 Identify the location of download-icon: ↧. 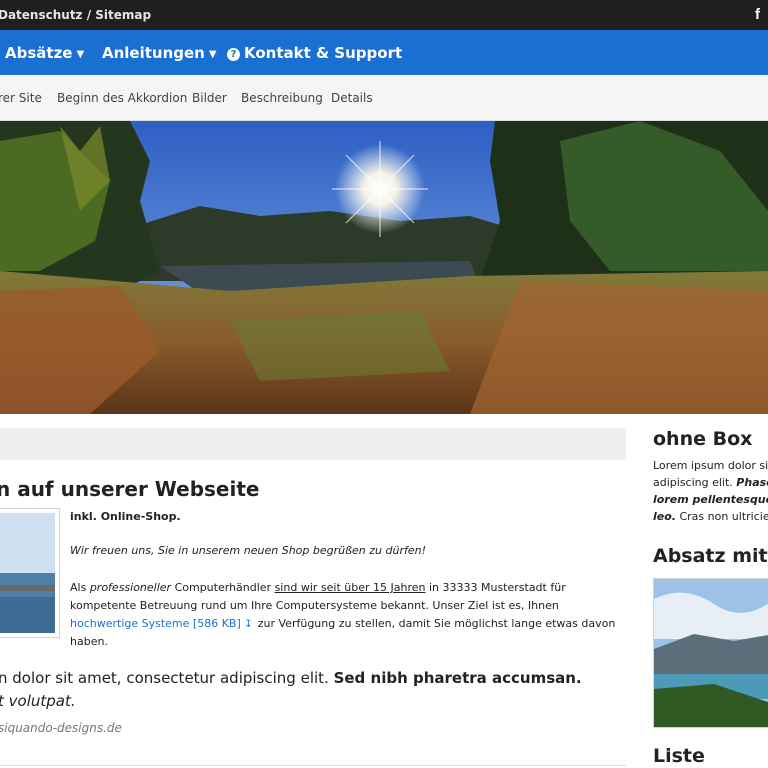
(248, 624).